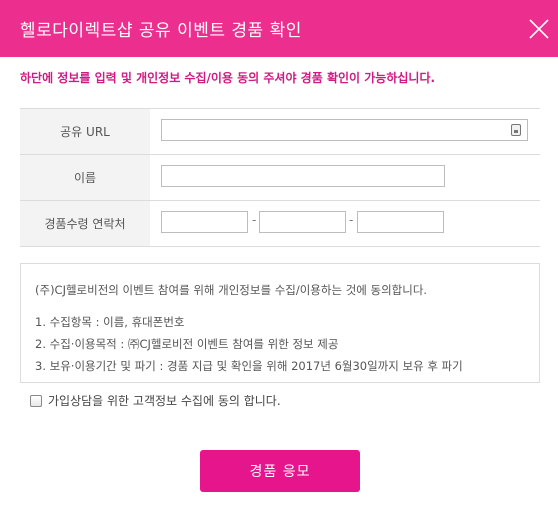 The width and height of the screenshot is (558, 505). Describe the element at coordinates (85, 131) in the screenshot. I see `url-label: 공유 URL` at that location.